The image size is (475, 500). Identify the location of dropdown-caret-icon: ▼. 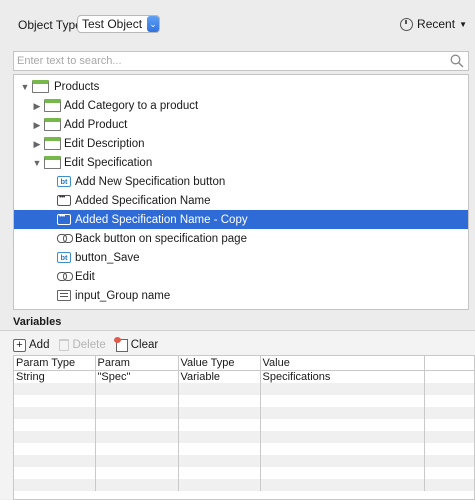
(463, 24).